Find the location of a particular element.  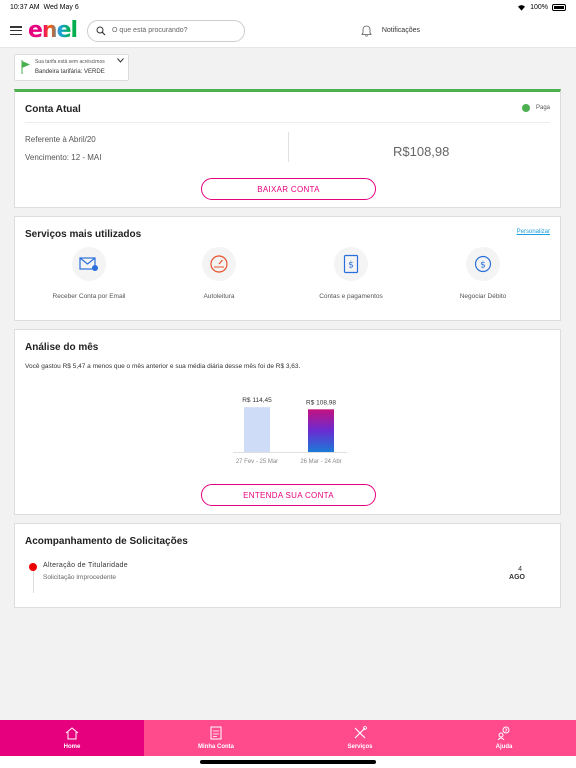

search-box is located at coordinates (166, 30).